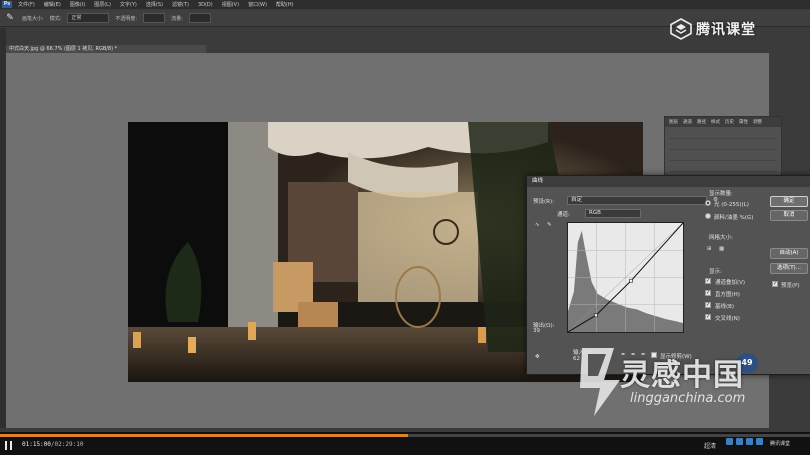 This screenshot has width=810, height=455. Describe the element at coordinates (731, 205) in the screenshot. I see `light-label: 光 (0-255)(L)` at that location.